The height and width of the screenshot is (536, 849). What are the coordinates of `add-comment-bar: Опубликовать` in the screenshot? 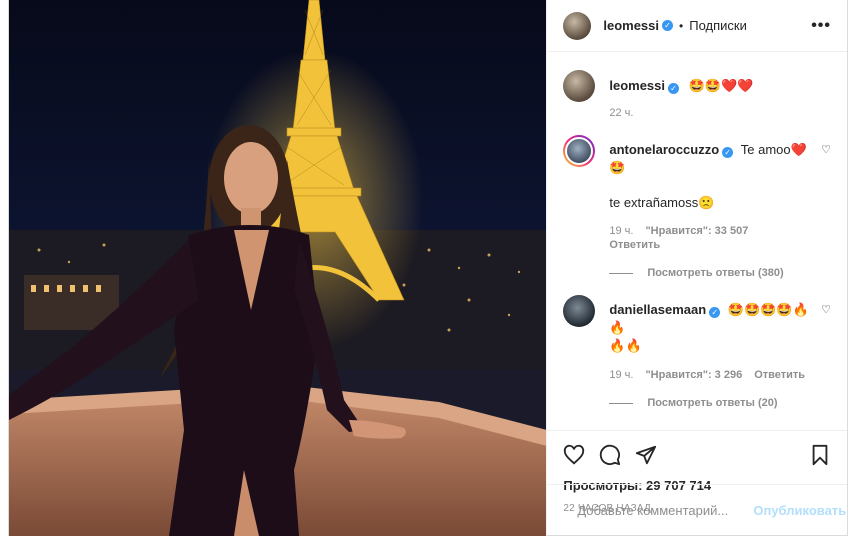 It's located at (697, 510).